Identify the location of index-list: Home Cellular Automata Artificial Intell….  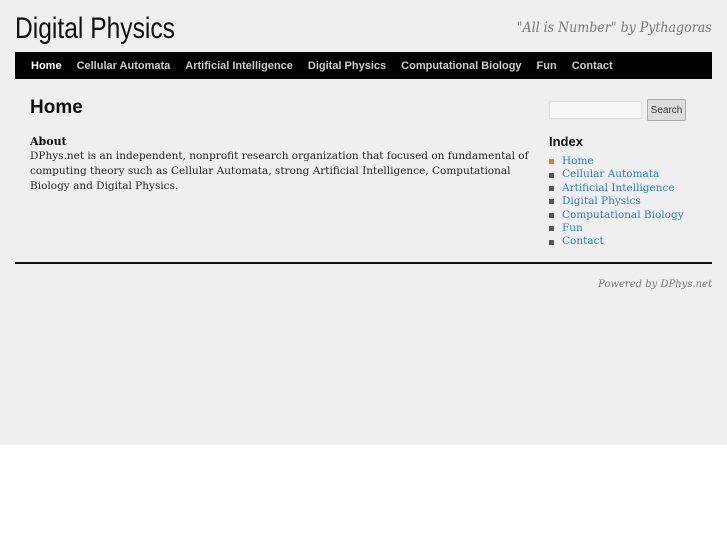
(616, 202).